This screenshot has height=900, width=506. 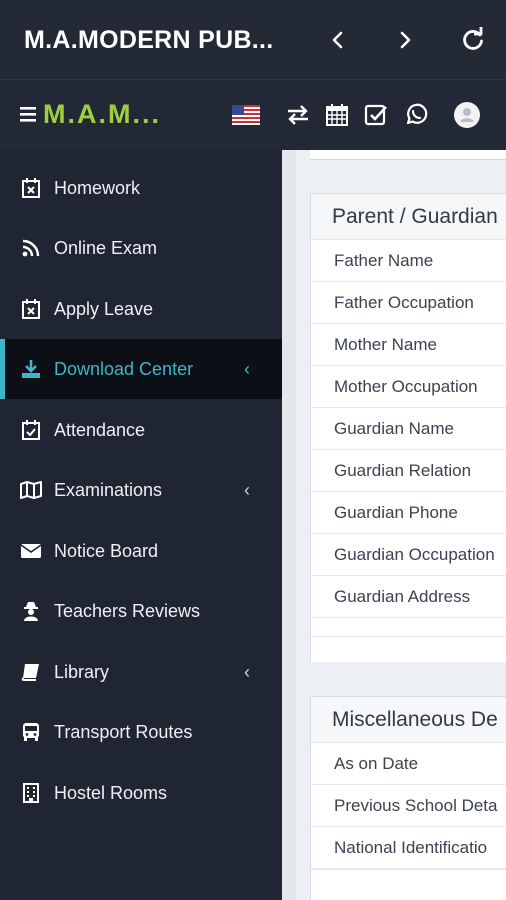 I want to click on table-row: Father Occupation, so click(x=408, y=303).